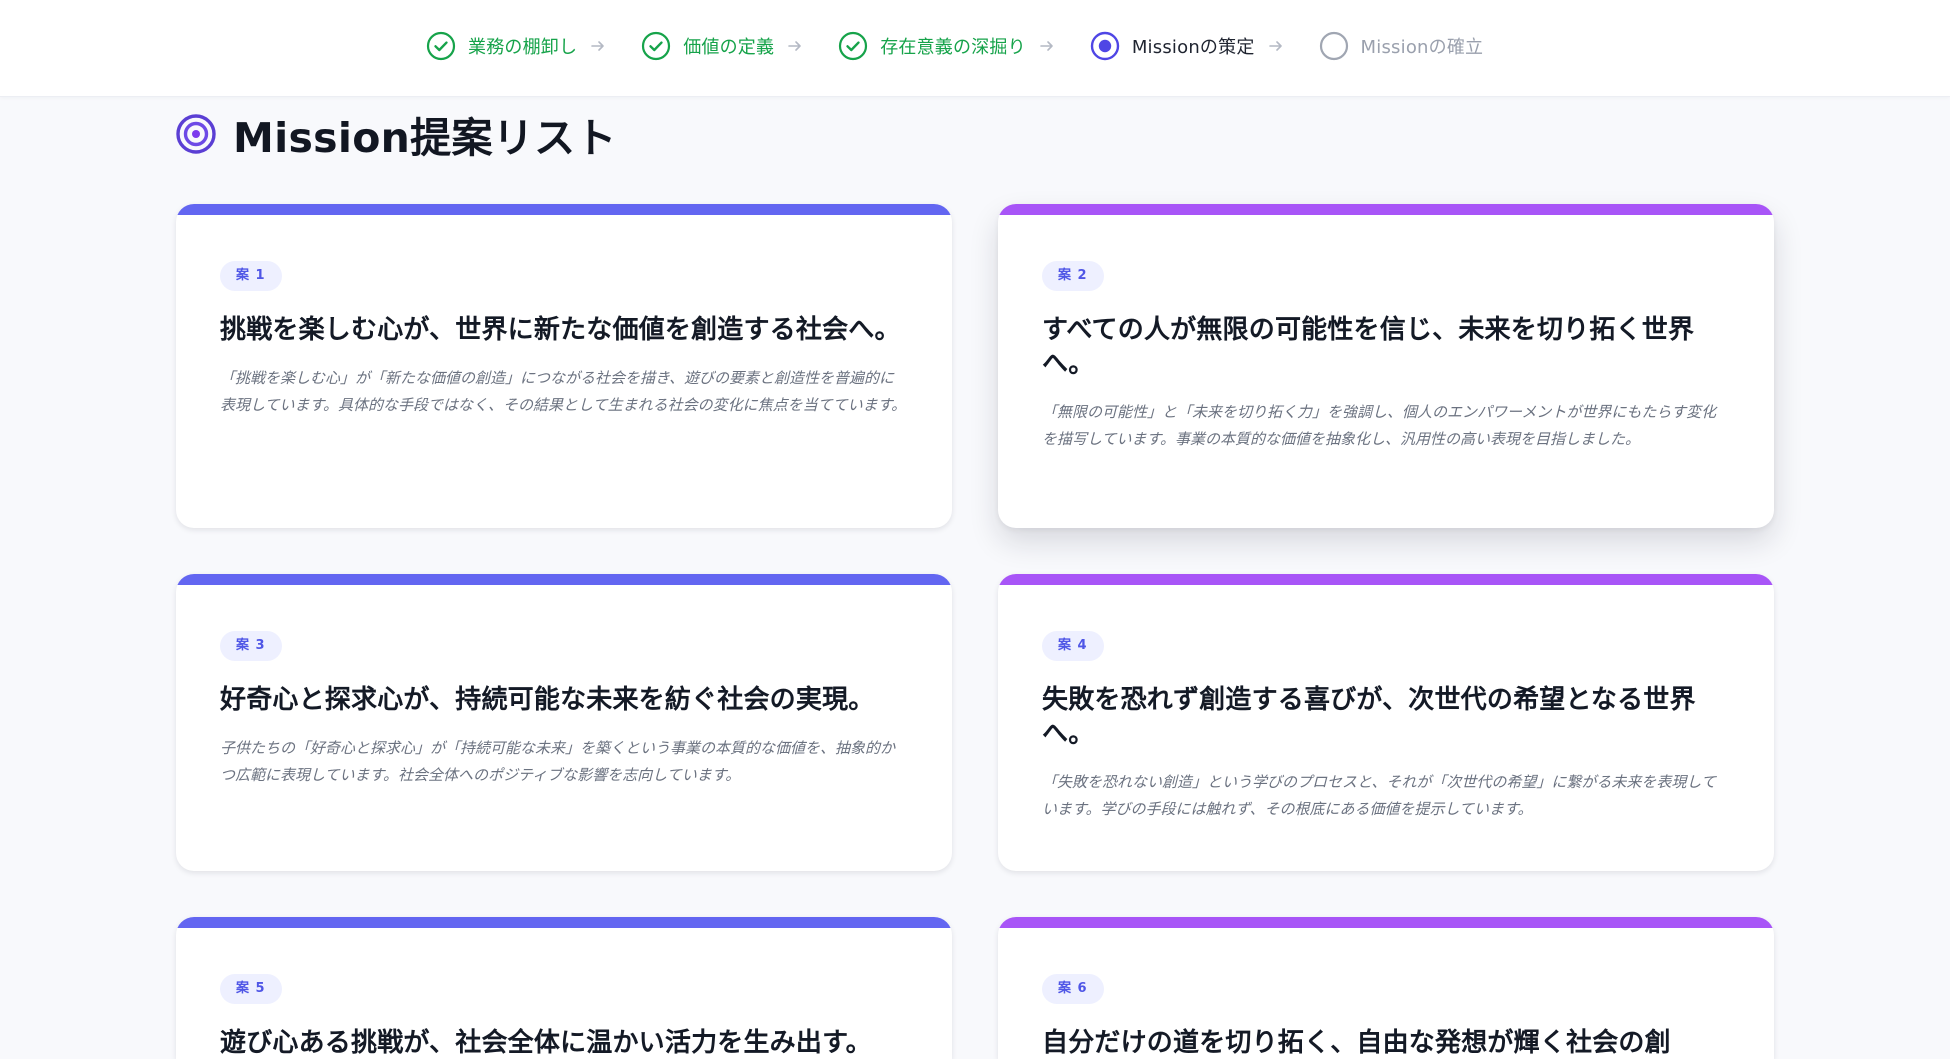 The height and width of the screenshot is (1059, 1950). I want to click on proposal-badge: 案 3, so click(251, 646).